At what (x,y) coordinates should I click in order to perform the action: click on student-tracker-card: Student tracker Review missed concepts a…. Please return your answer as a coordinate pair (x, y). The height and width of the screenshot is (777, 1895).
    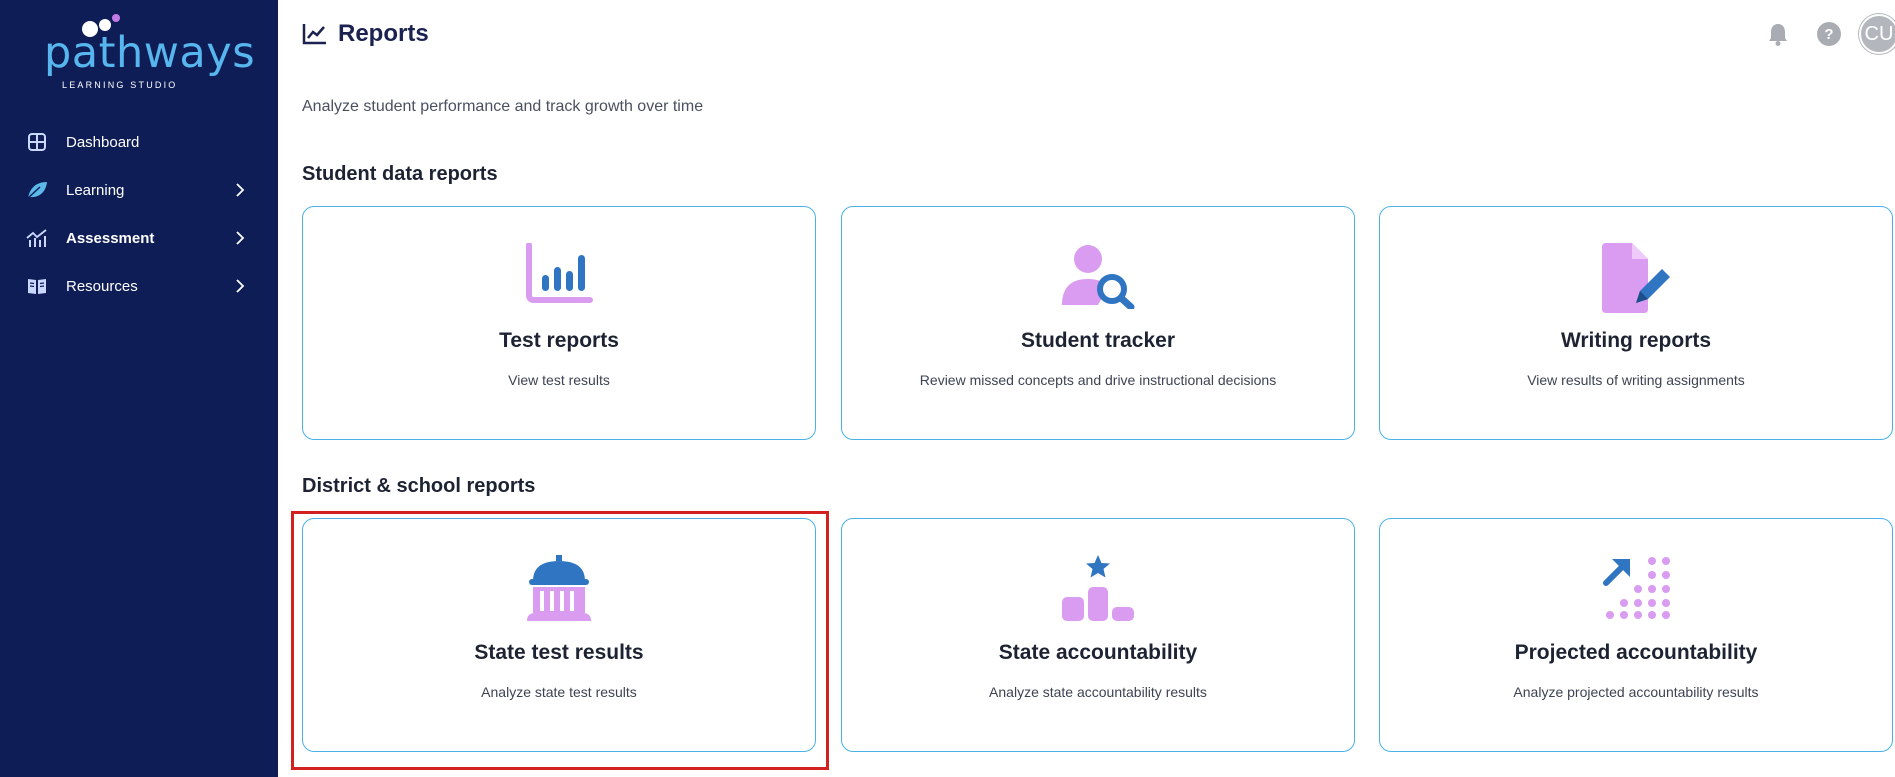
    Looking at the image, I should click on (1098, 323).